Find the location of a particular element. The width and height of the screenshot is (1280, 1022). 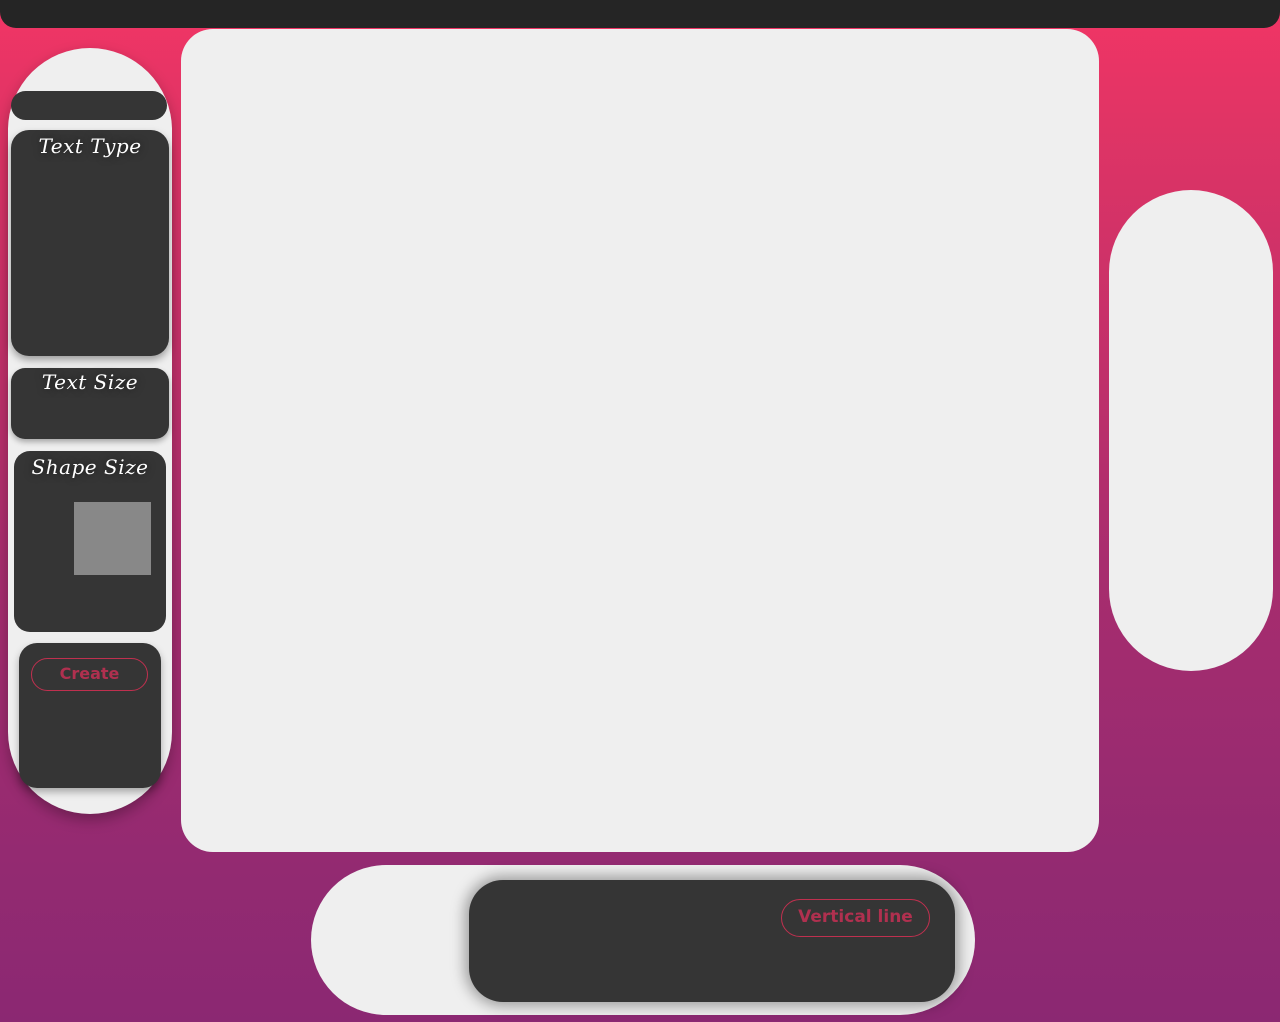

text-type-card: Text Type is located at coordinates (90, 243).